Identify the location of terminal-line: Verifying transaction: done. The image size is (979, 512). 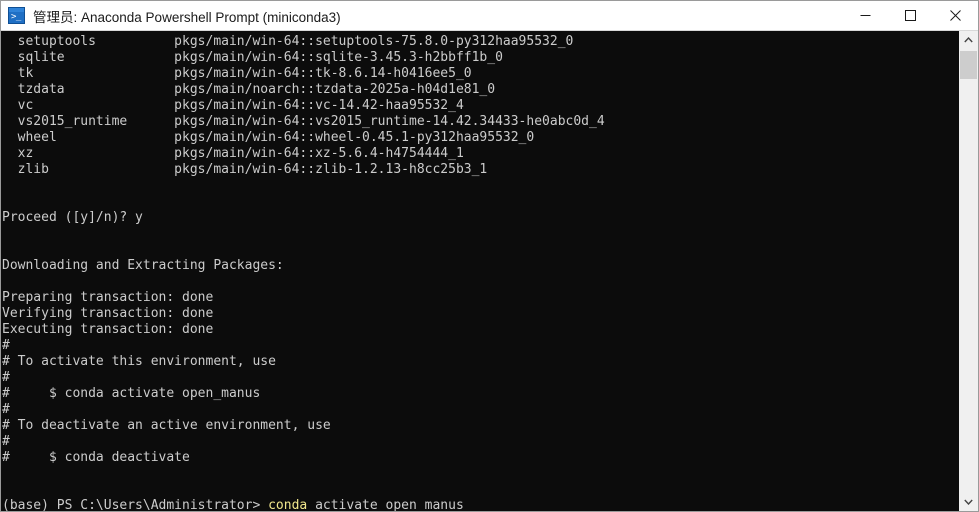
(108, 313).